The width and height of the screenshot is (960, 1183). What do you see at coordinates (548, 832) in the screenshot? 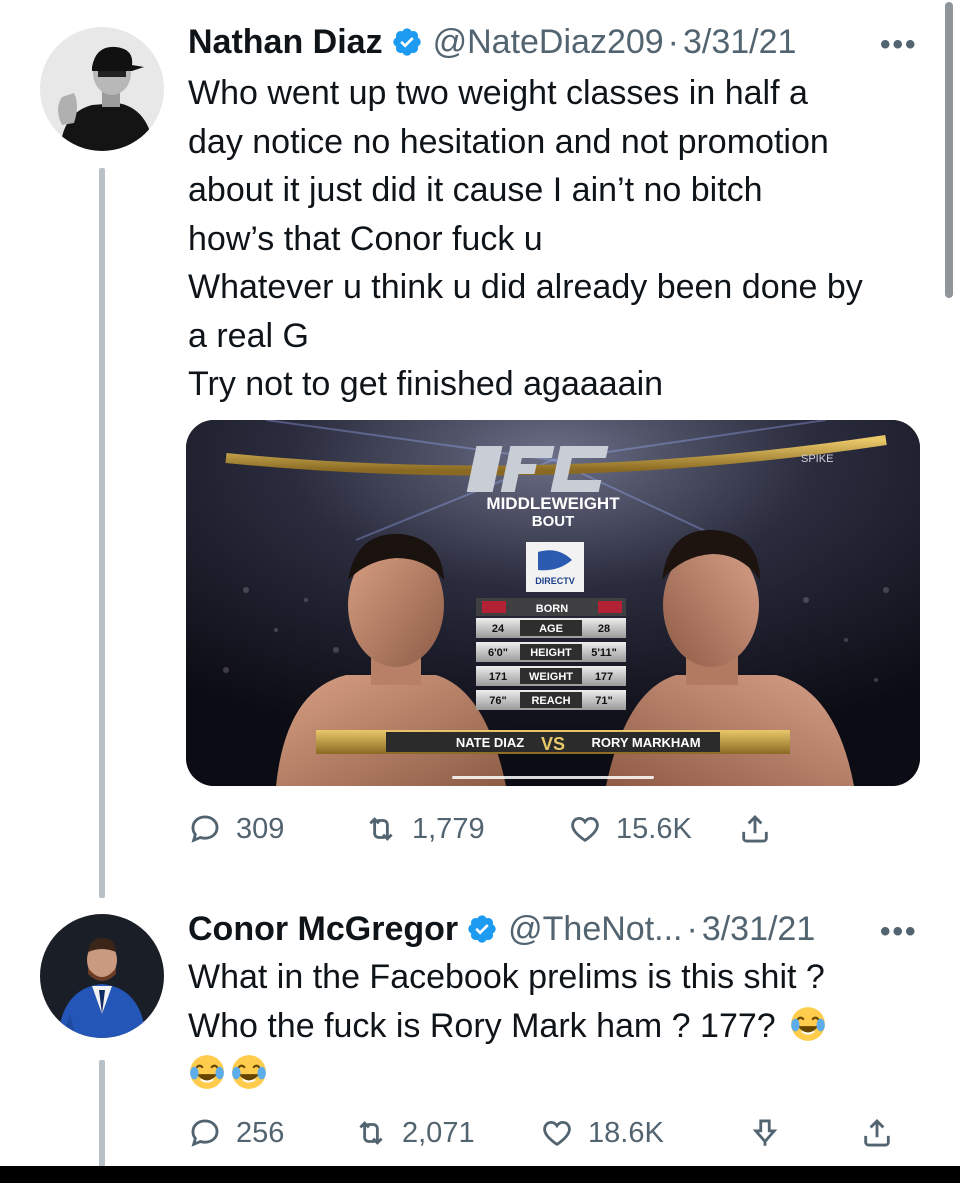
I see `tweet-1-actions: 309 1,779 15.6K` at bounding box center [548, 832].